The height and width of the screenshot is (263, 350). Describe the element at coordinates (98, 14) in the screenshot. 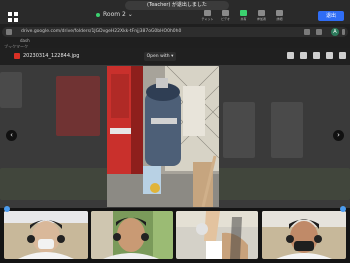

I see `room-status-icon` at that location.